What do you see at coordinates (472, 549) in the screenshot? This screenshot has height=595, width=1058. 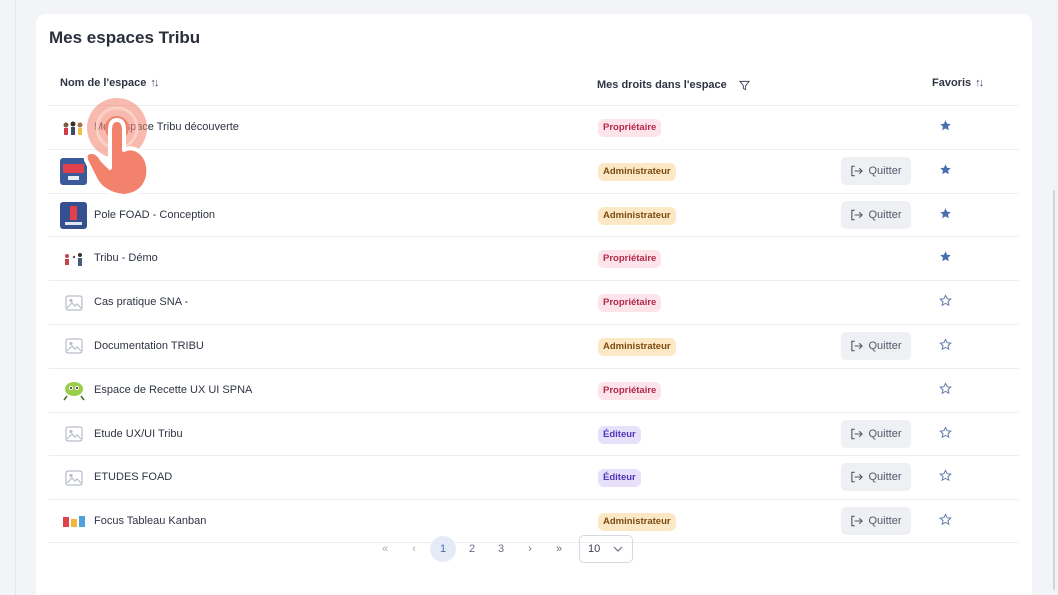 I see `page-button-2: 2` at bounding box center [472, 549].